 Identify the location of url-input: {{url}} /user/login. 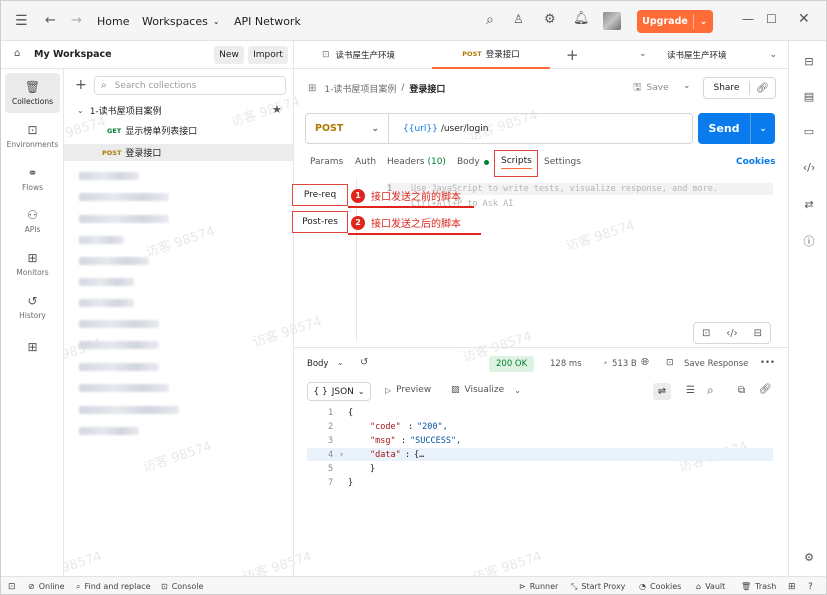
(438, 129).